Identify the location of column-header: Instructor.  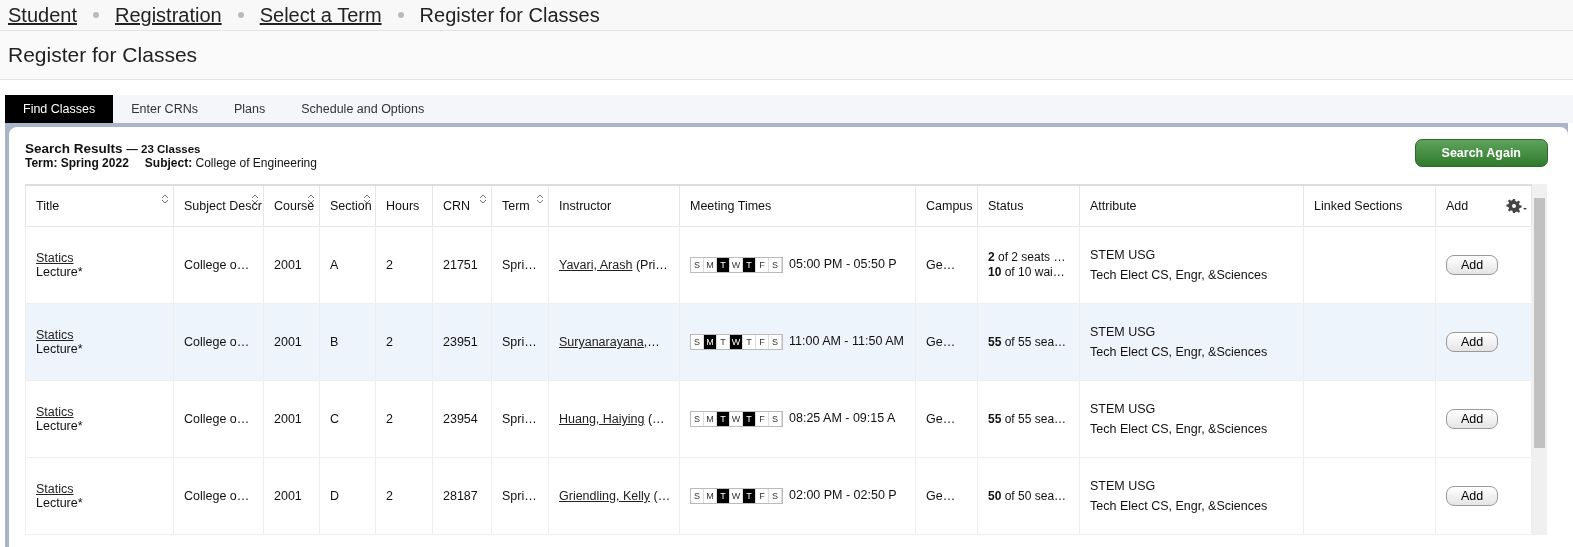
(614, 206).